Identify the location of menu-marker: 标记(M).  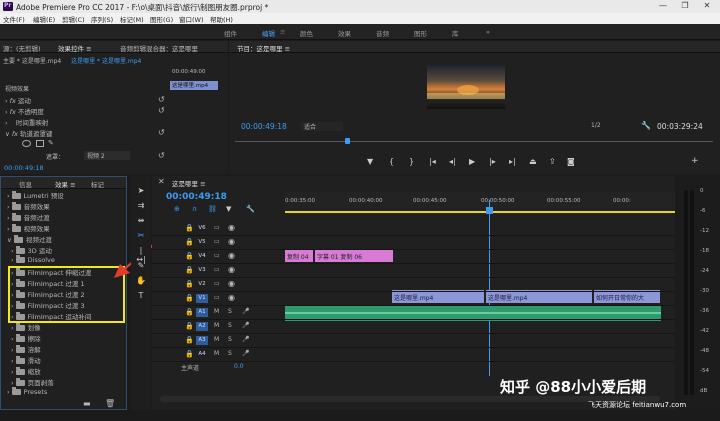
(132, 19).